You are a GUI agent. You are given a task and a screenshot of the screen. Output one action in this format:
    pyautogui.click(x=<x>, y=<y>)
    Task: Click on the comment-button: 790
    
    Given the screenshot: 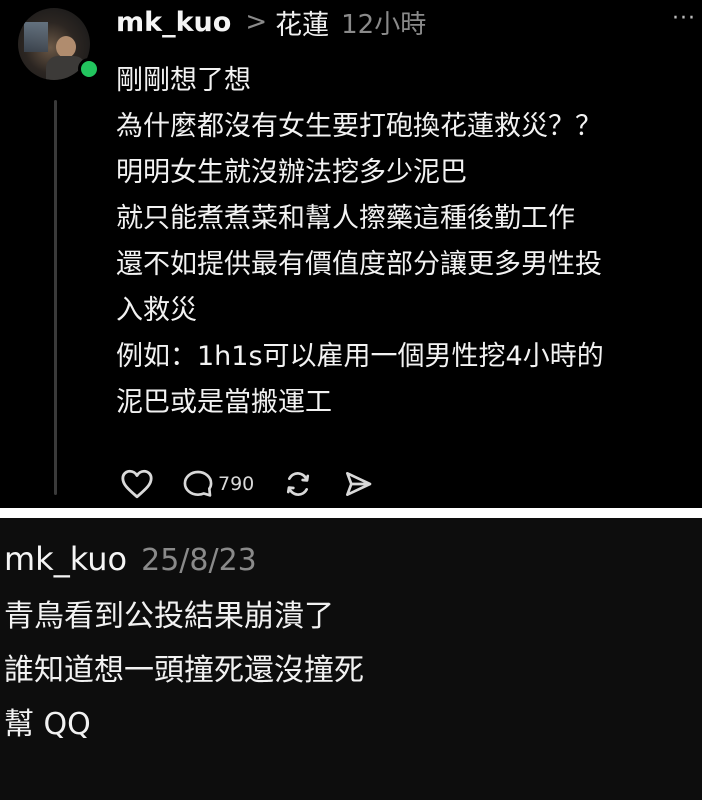 What is the action you would take?
    pyautogui.click(x=218, y=484)
    